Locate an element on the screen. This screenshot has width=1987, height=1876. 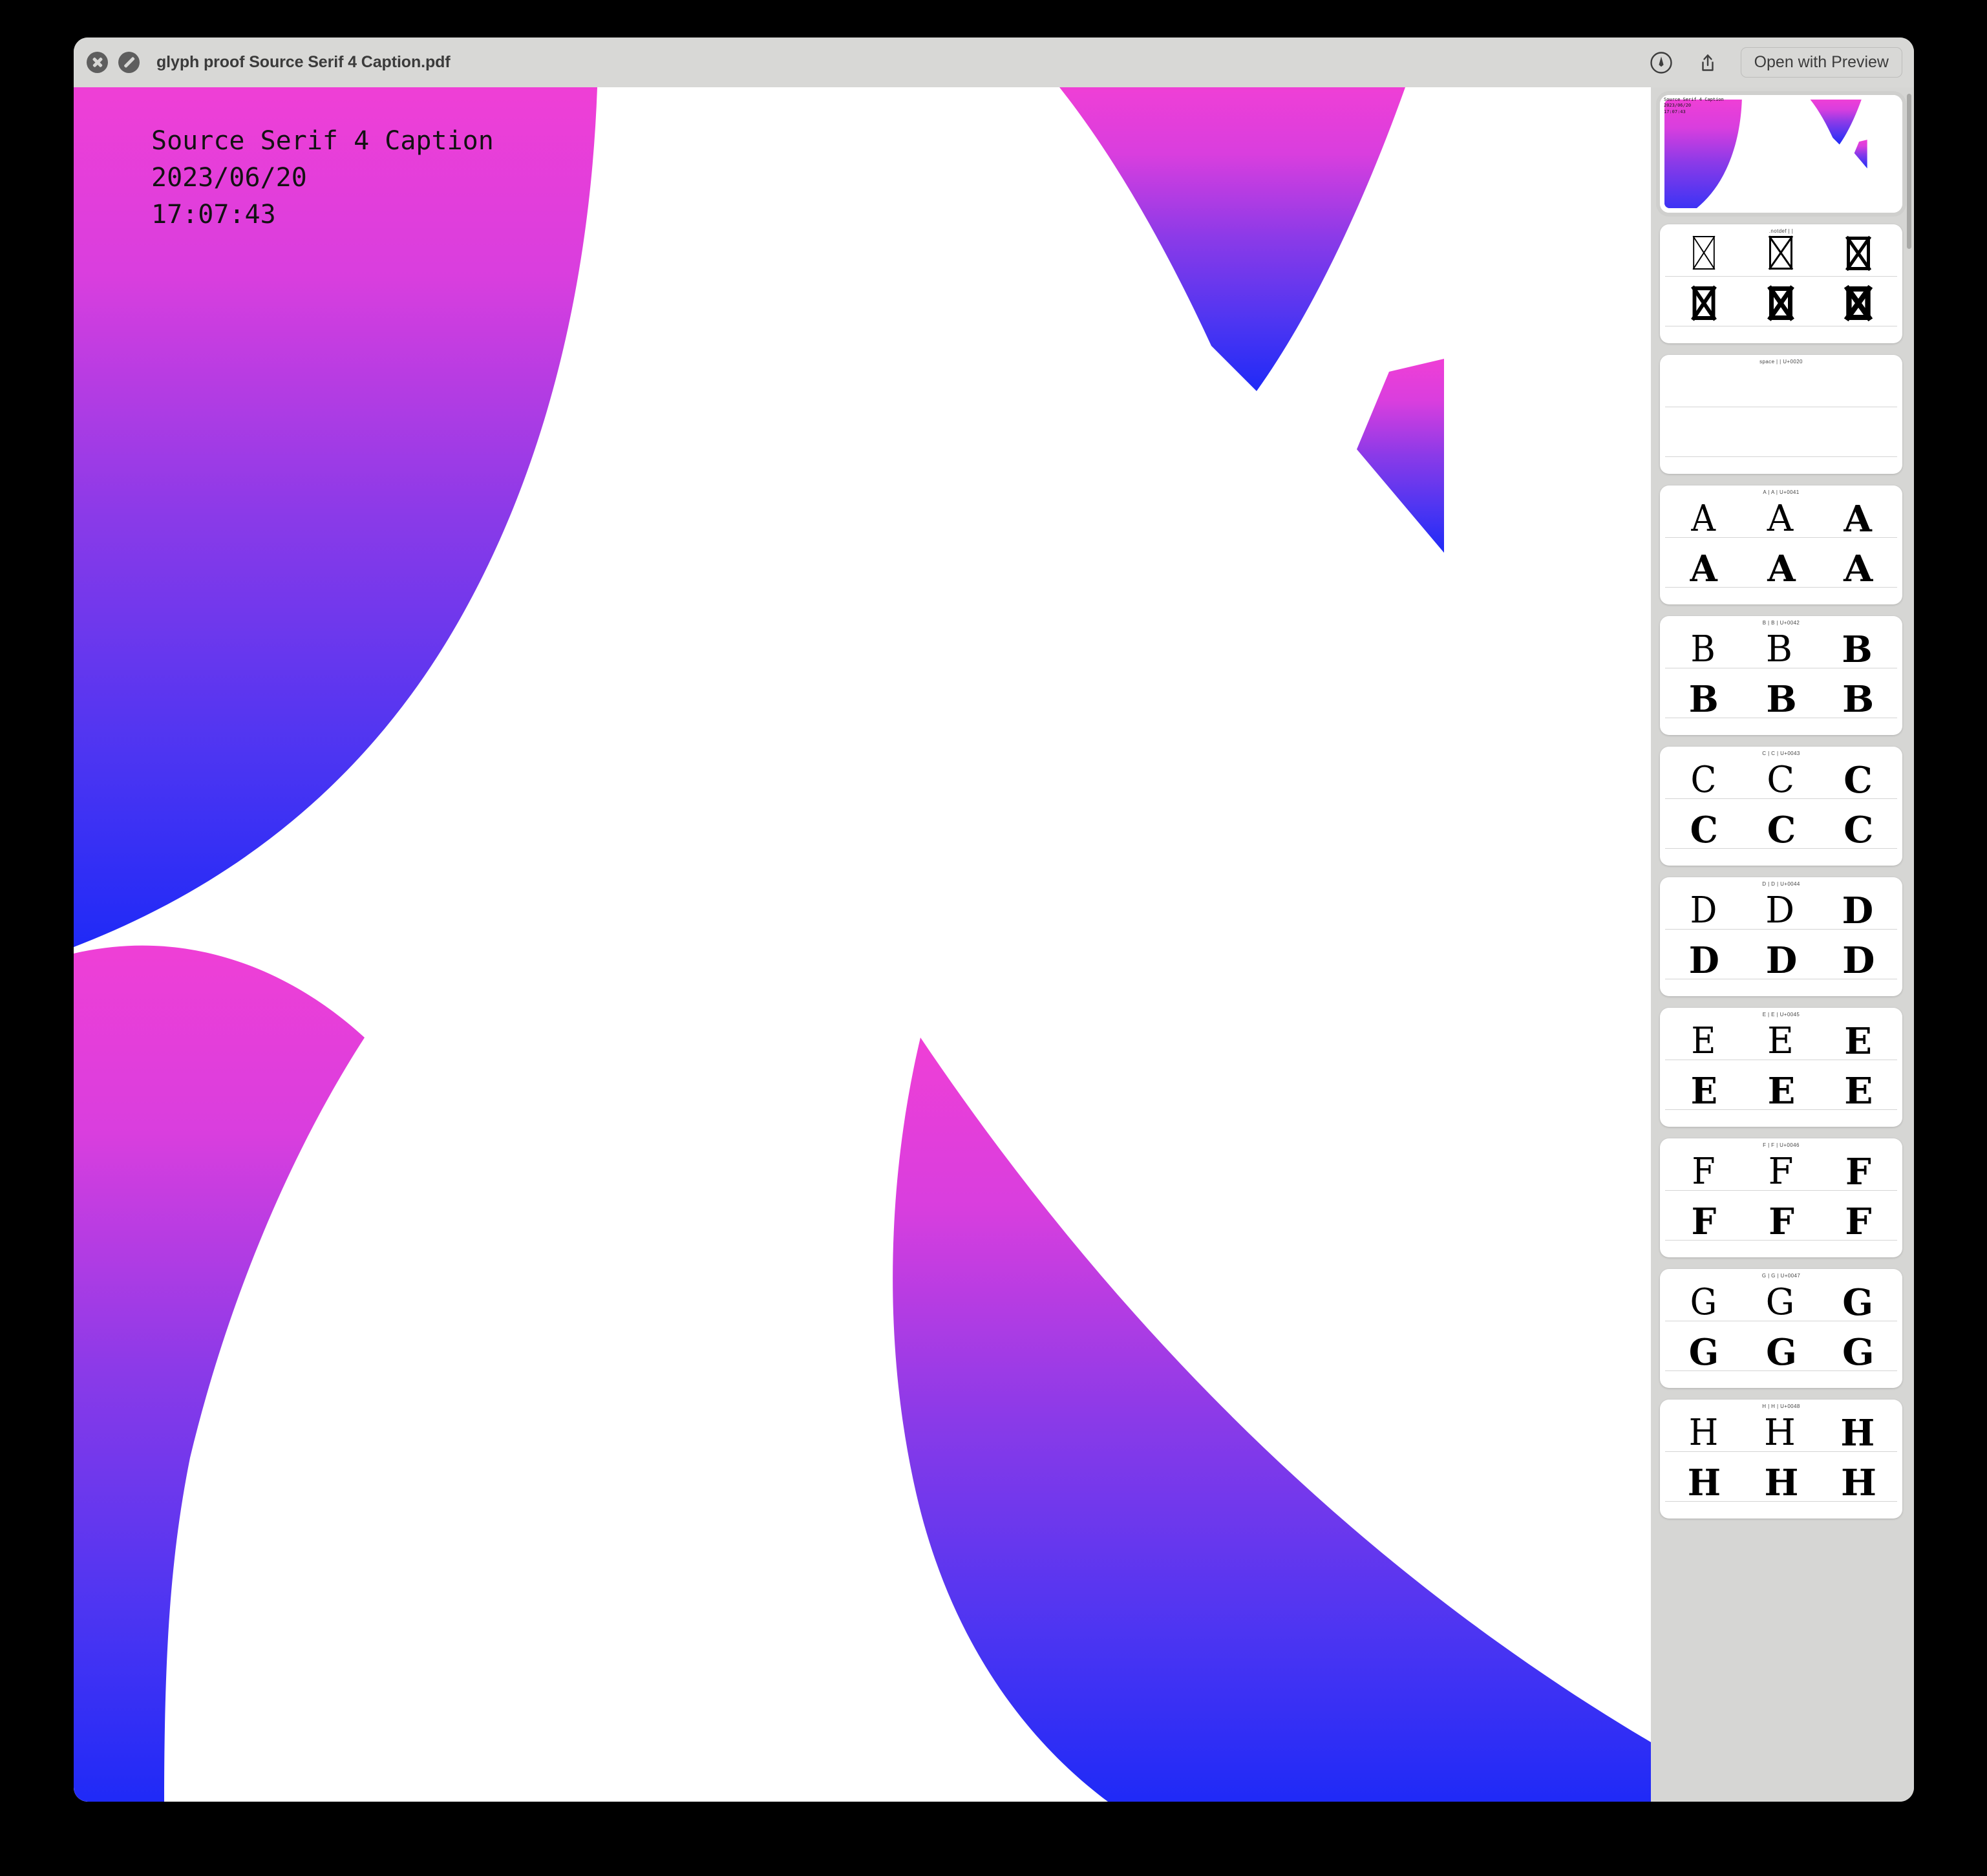
thumbnail-cover-art is located at coordinates (1781, 154).